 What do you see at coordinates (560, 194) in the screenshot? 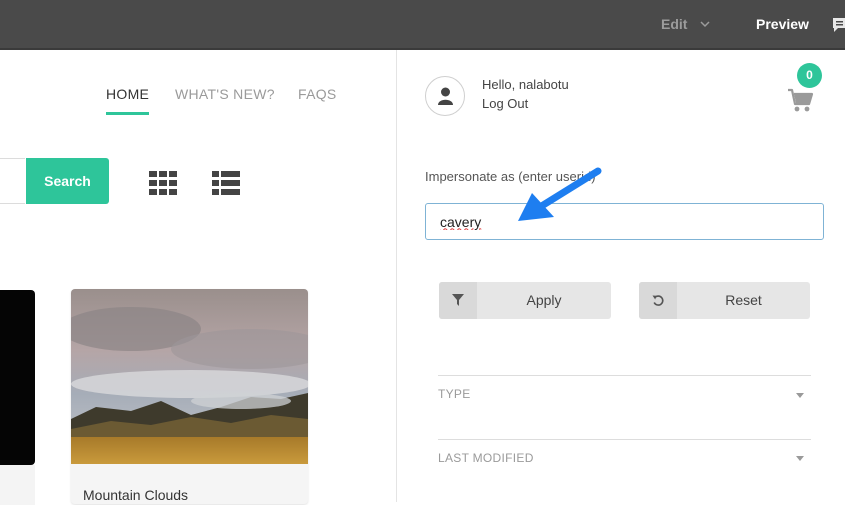
I see `annotation-arrow-icon` at bounding box center [560, 194].